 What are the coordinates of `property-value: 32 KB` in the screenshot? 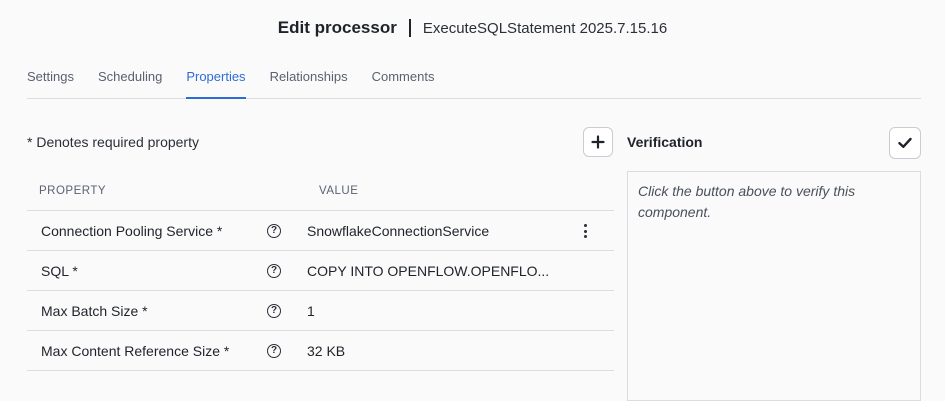 It's located at (326, 351).